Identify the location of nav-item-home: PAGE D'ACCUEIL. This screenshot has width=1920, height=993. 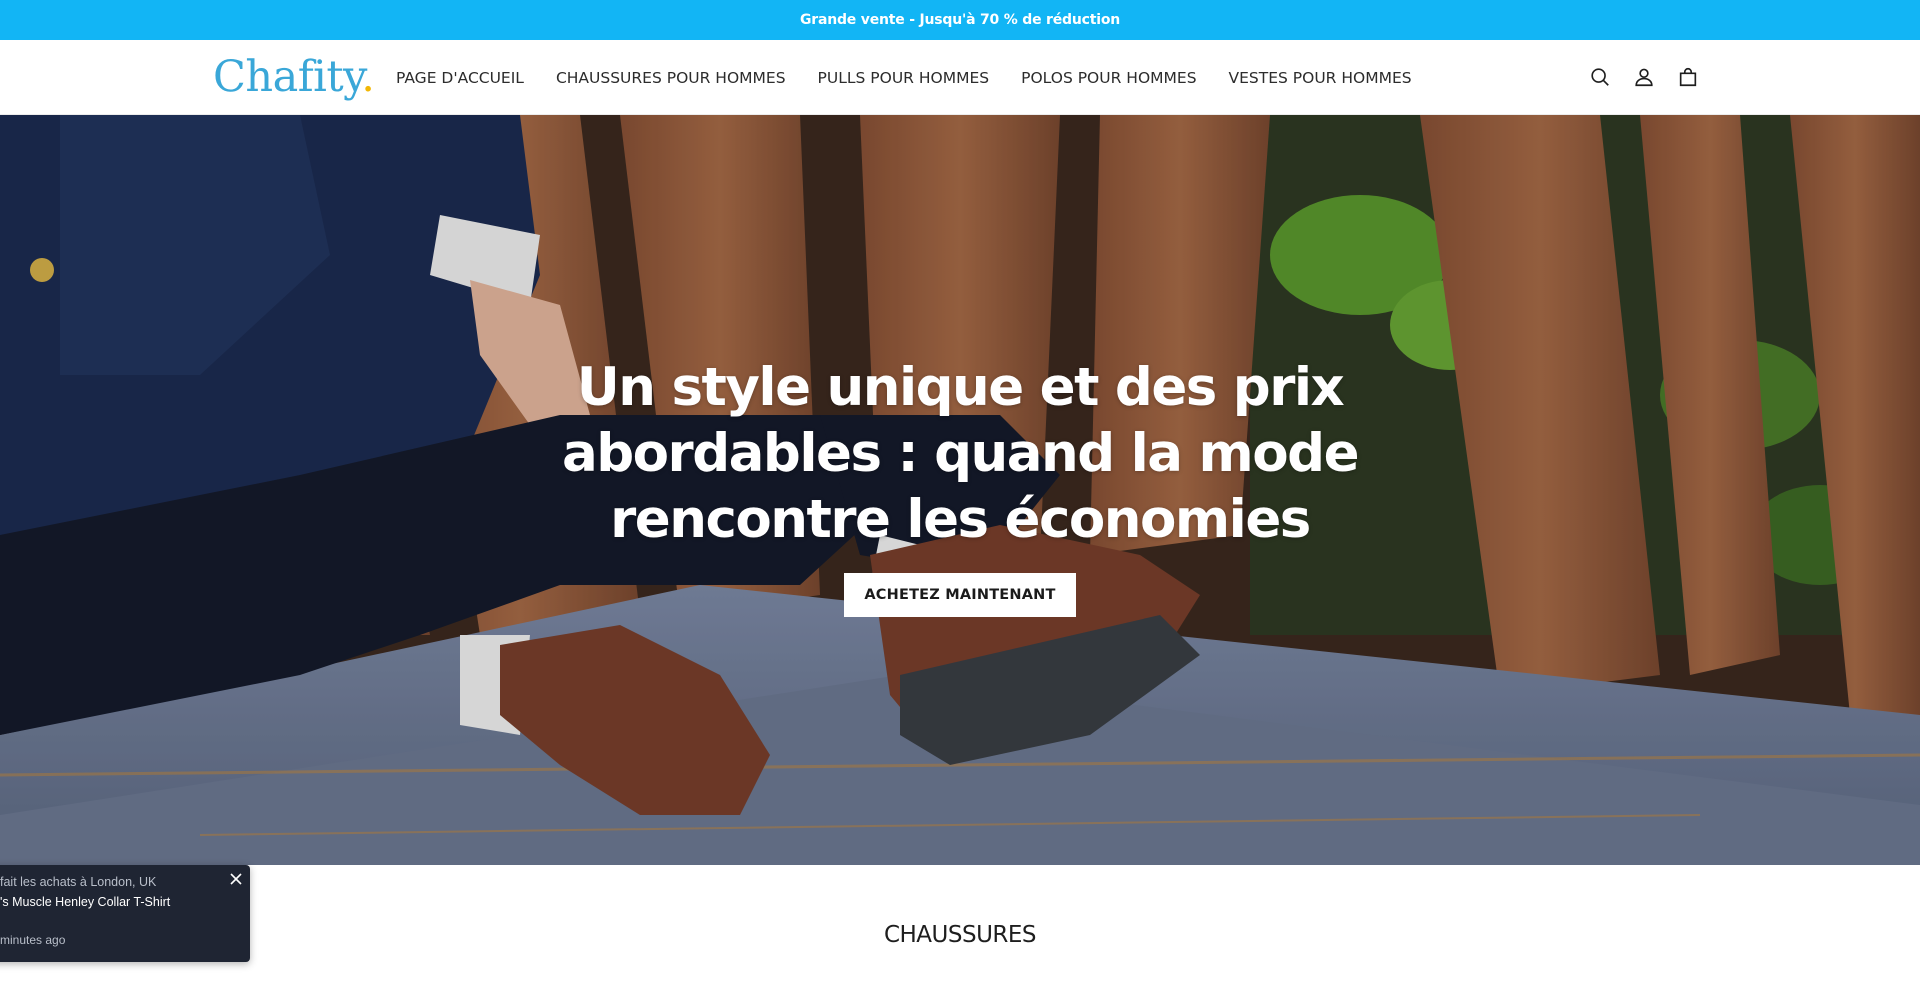
(460, 78).